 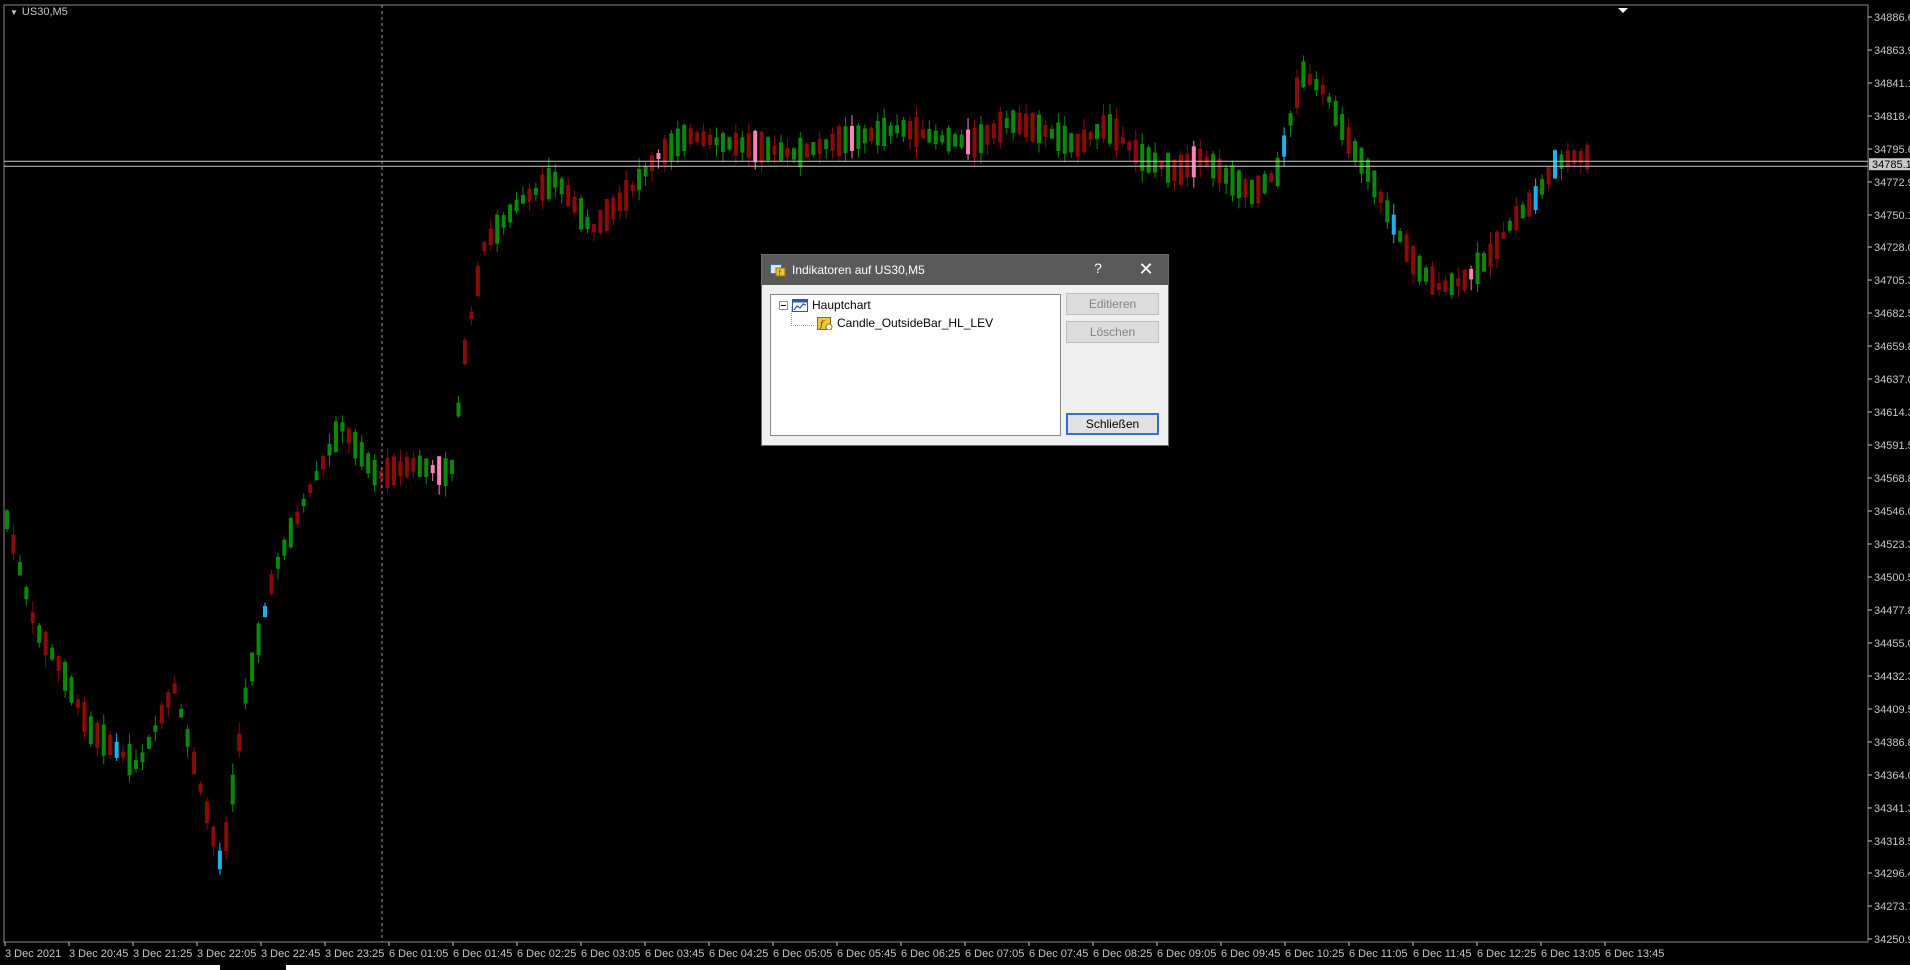 I want to click on delete-button: Löschen, so click(x=1112, y=332).